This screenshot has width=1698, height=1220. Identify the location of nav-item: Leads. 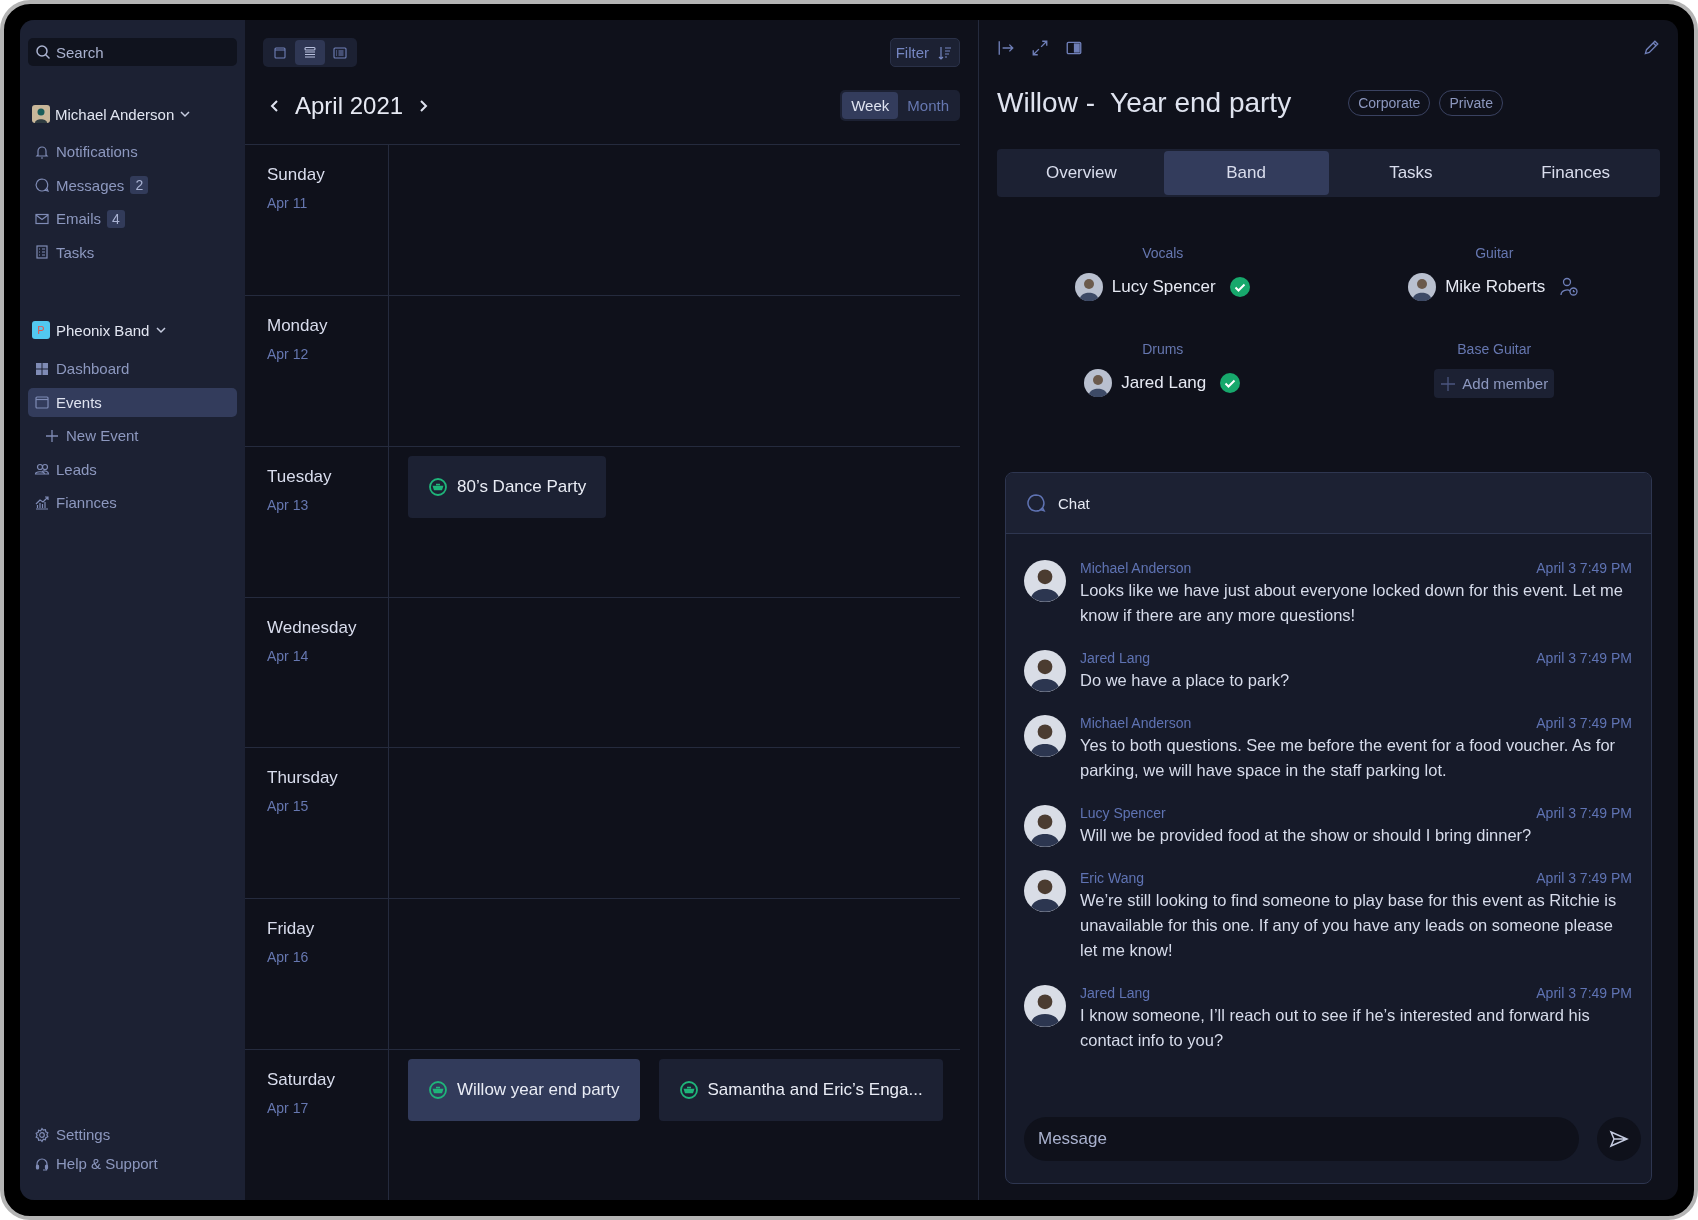
(132, 469).